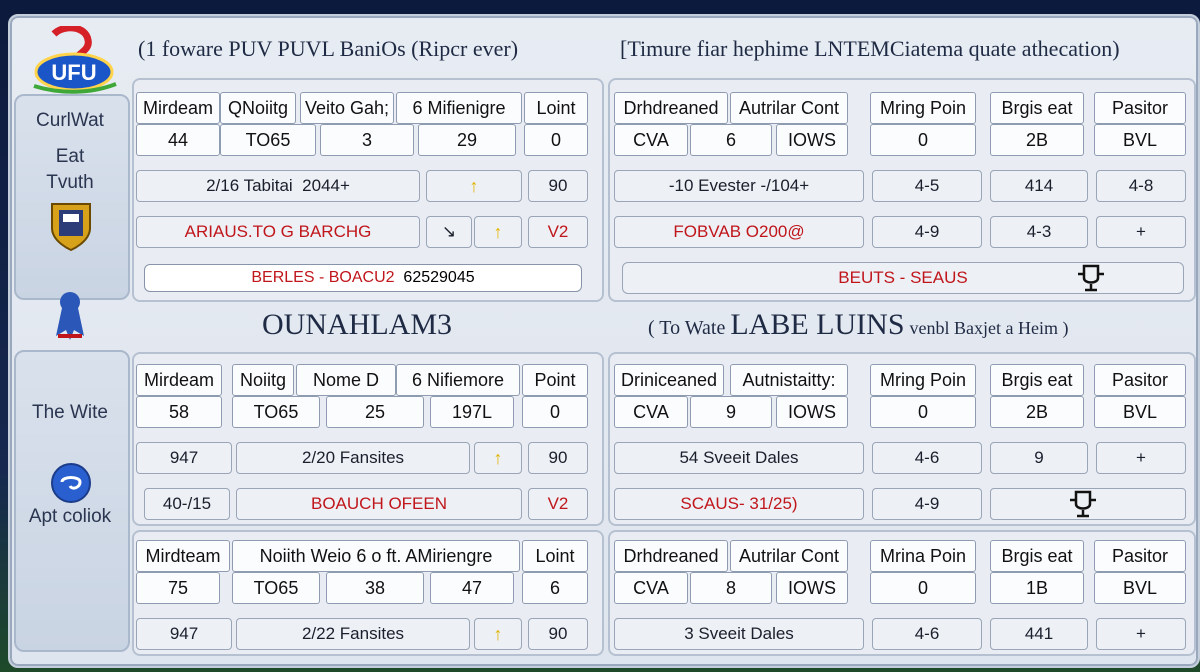 The height and width of the screenshot is (672, 1200). I want to click on tl-input: BERLES - BOACU2 62529045, so click(363, 278).